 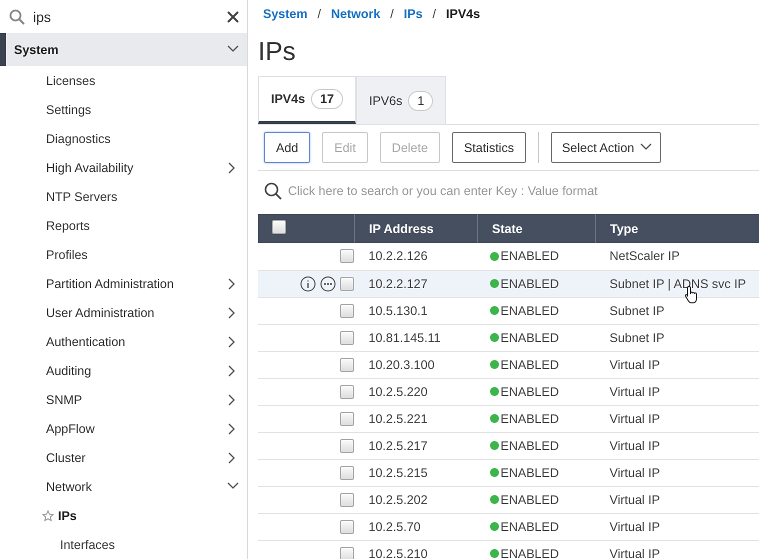 I want to click on tab-label: IPV4s, so click(x=288, y=99).